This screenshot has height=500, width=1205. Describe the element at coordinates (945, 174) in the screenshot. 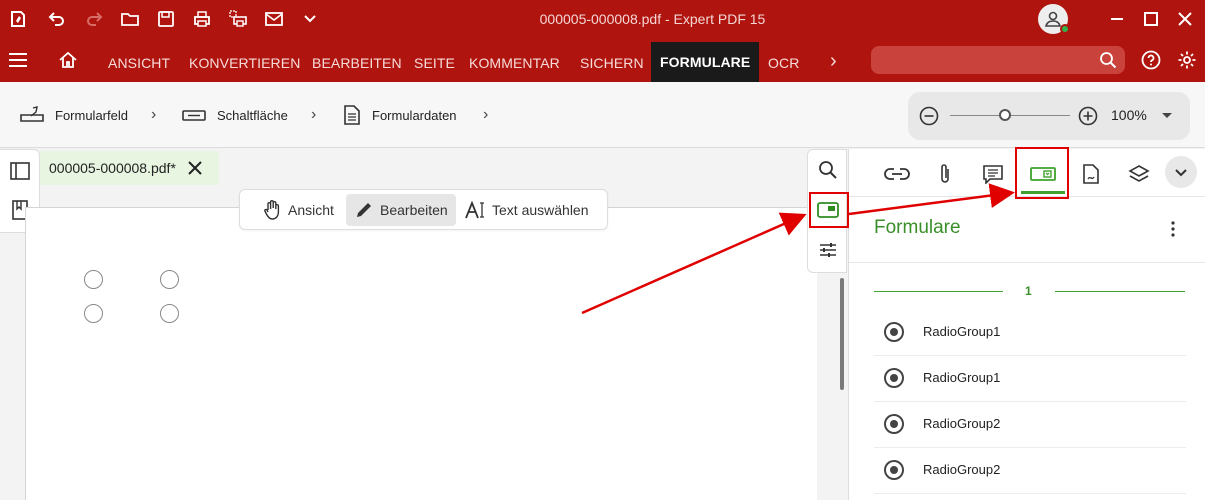

I see `panel-tab-attachments-icon` at that location.